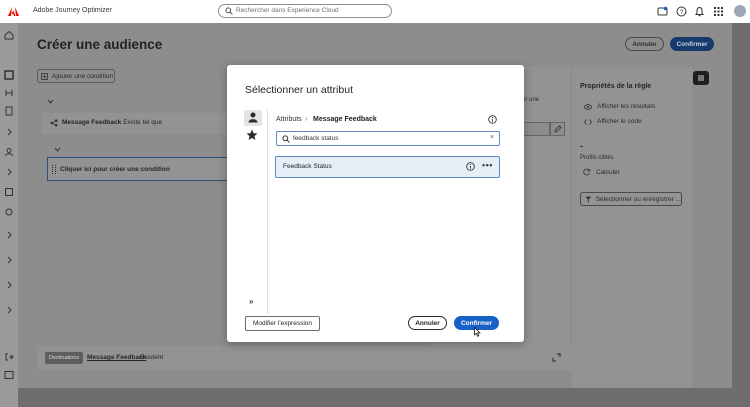  Describe the element at coordinates (588, 106) in the screenshot. I see `eye-icon` at that location.